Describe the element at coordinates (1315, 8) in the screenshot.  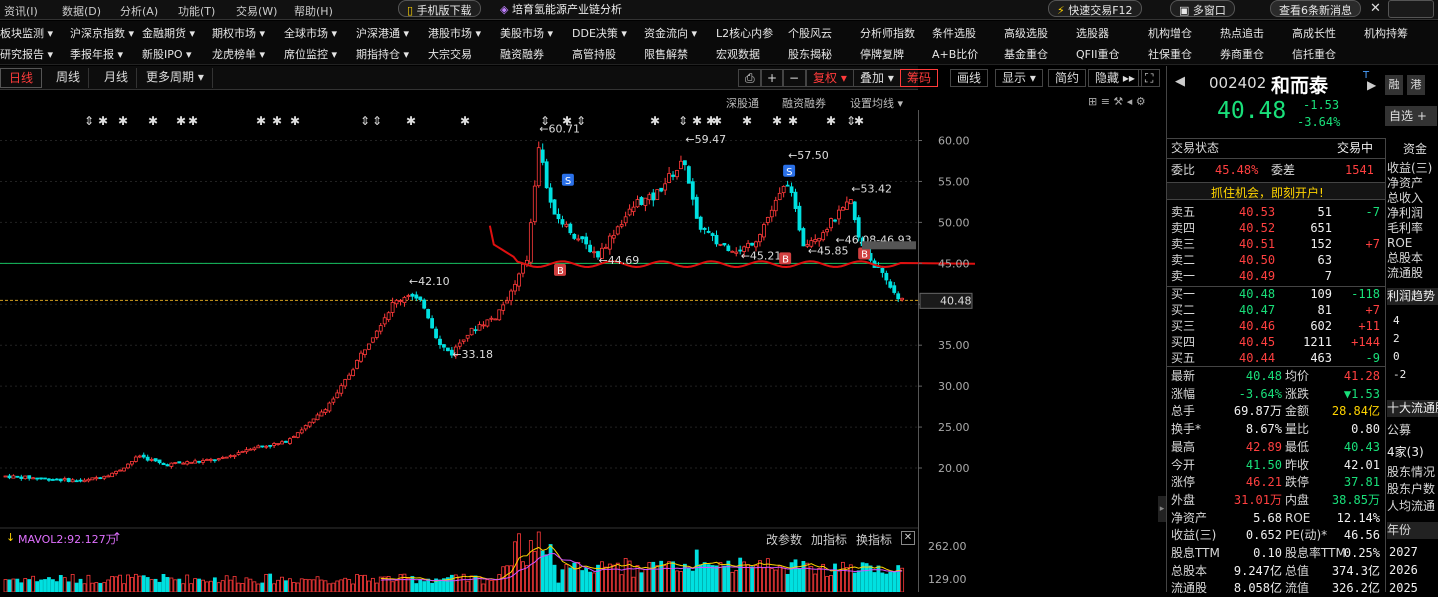
I see `news-button: 查看6条新消息` at that location.